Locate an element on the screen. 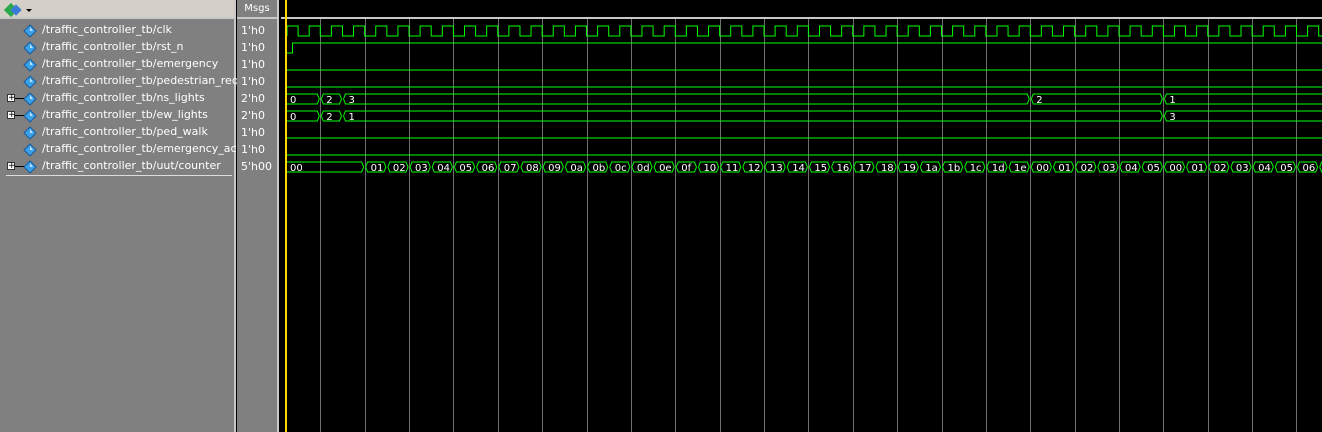 Image resolution: width=1322 pixels, height=432 pixels. signal-name: /traffic_controller_tb/clk is located at coordinates (107, 29).